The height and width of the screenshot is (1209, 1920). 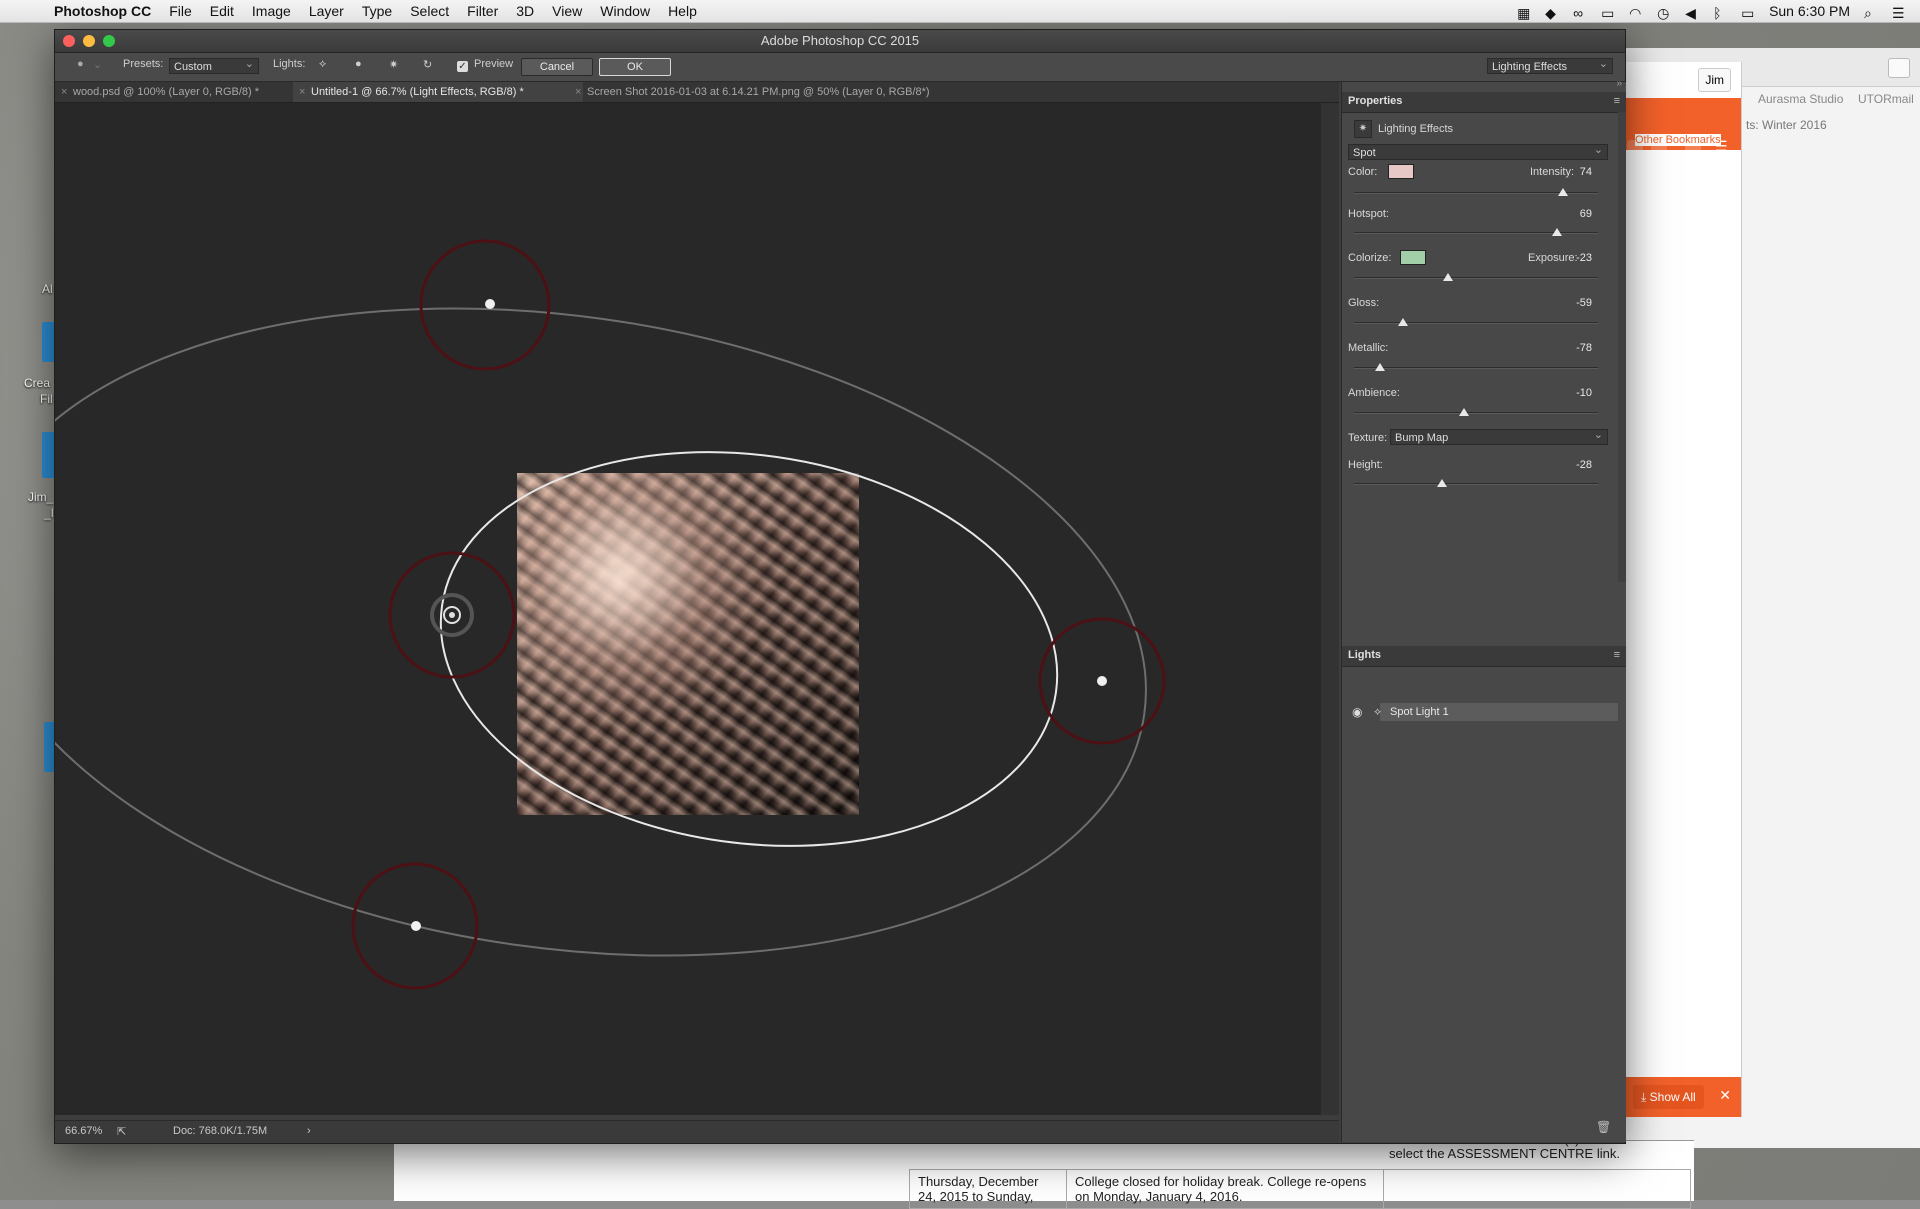 I want to click on spotlight-search-icon: ⌕, so click(x=1871, y=13).